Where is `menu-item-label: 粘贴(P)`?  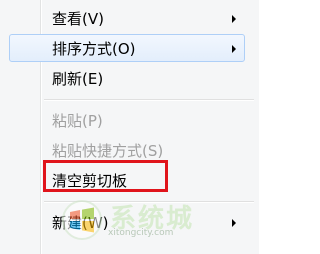 menu-item-label: 粘贴(P) is located at coordinates (77, 121).